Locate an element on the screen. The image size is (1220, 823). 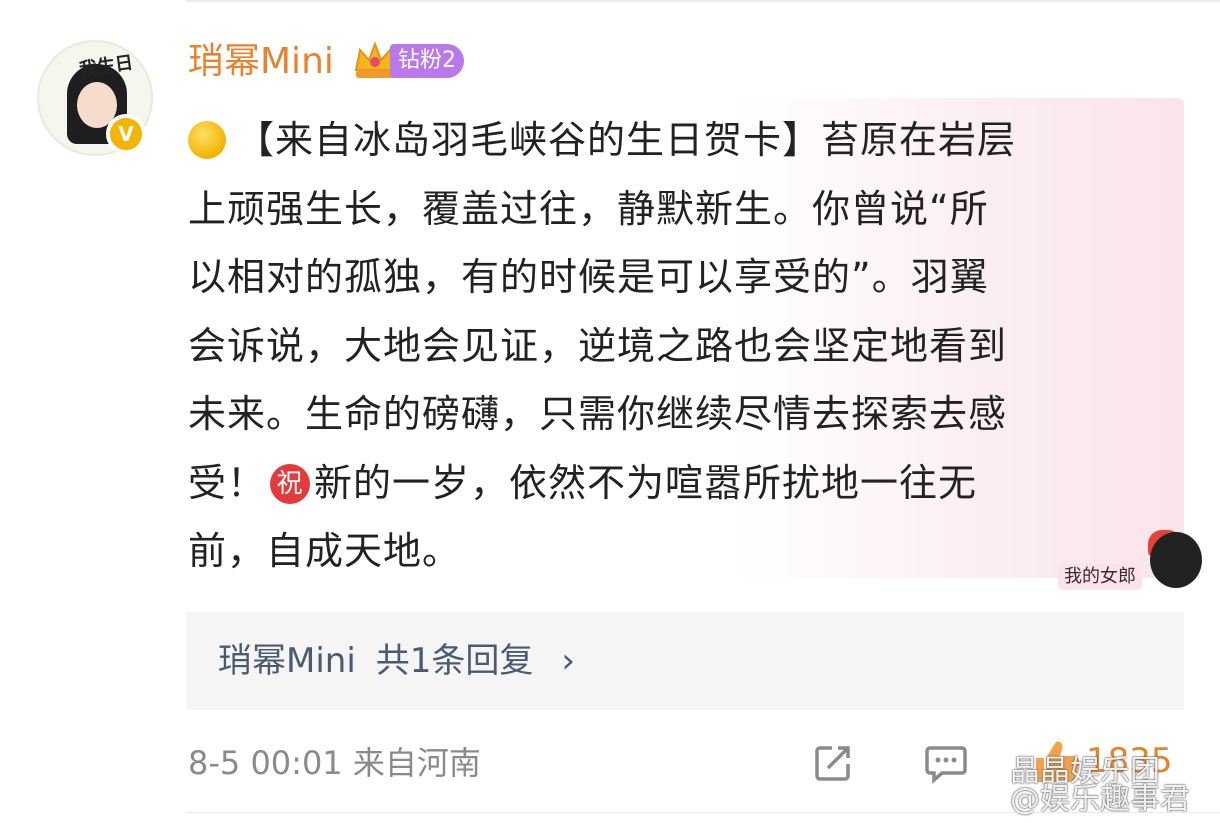
content-line-text: 受！ is located at coordinates (227, 482).